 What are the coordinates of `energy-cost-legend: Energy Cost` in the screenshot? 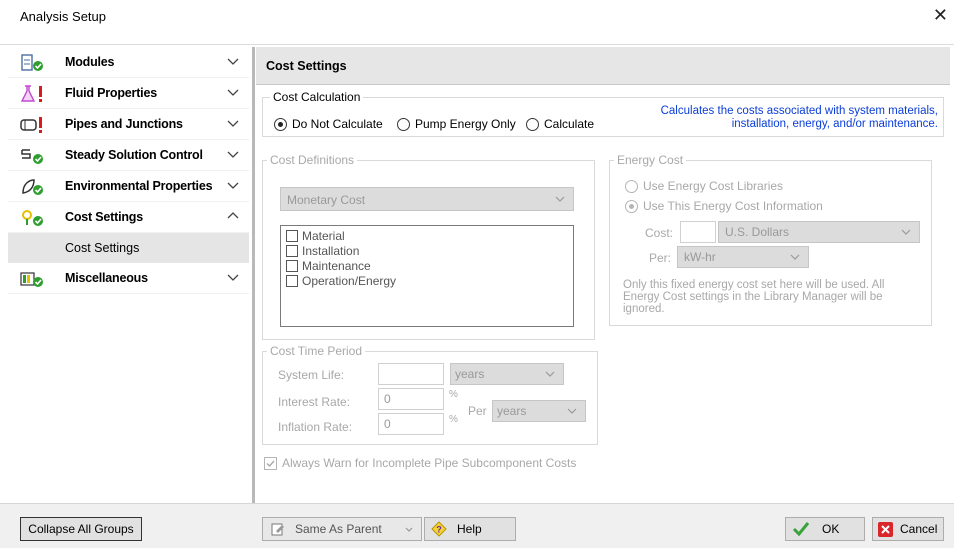 It's located at (650, 160).